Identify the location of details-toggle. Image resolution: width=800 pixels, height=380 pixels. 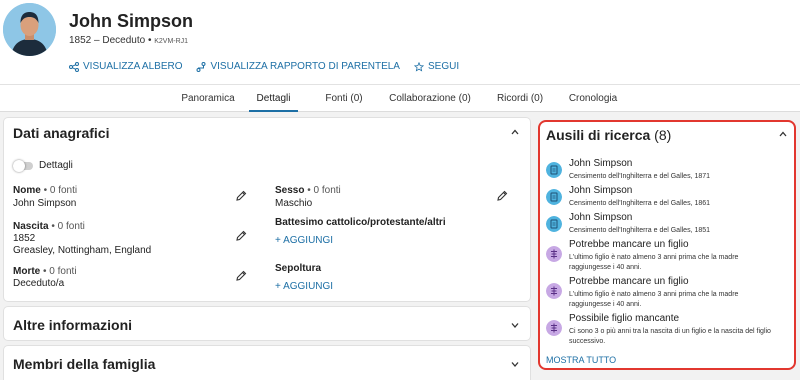
(23, 166).